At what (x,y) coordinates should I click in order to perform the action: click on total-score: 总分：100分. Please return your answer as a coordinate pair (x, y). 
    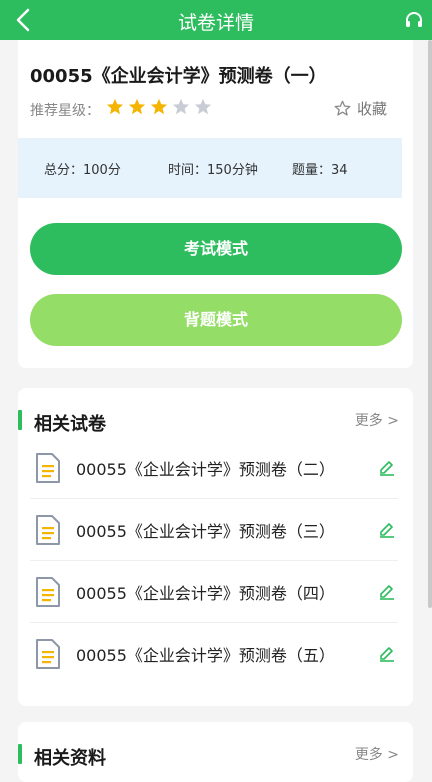
    Looking at the image, I should click on (82, 170).